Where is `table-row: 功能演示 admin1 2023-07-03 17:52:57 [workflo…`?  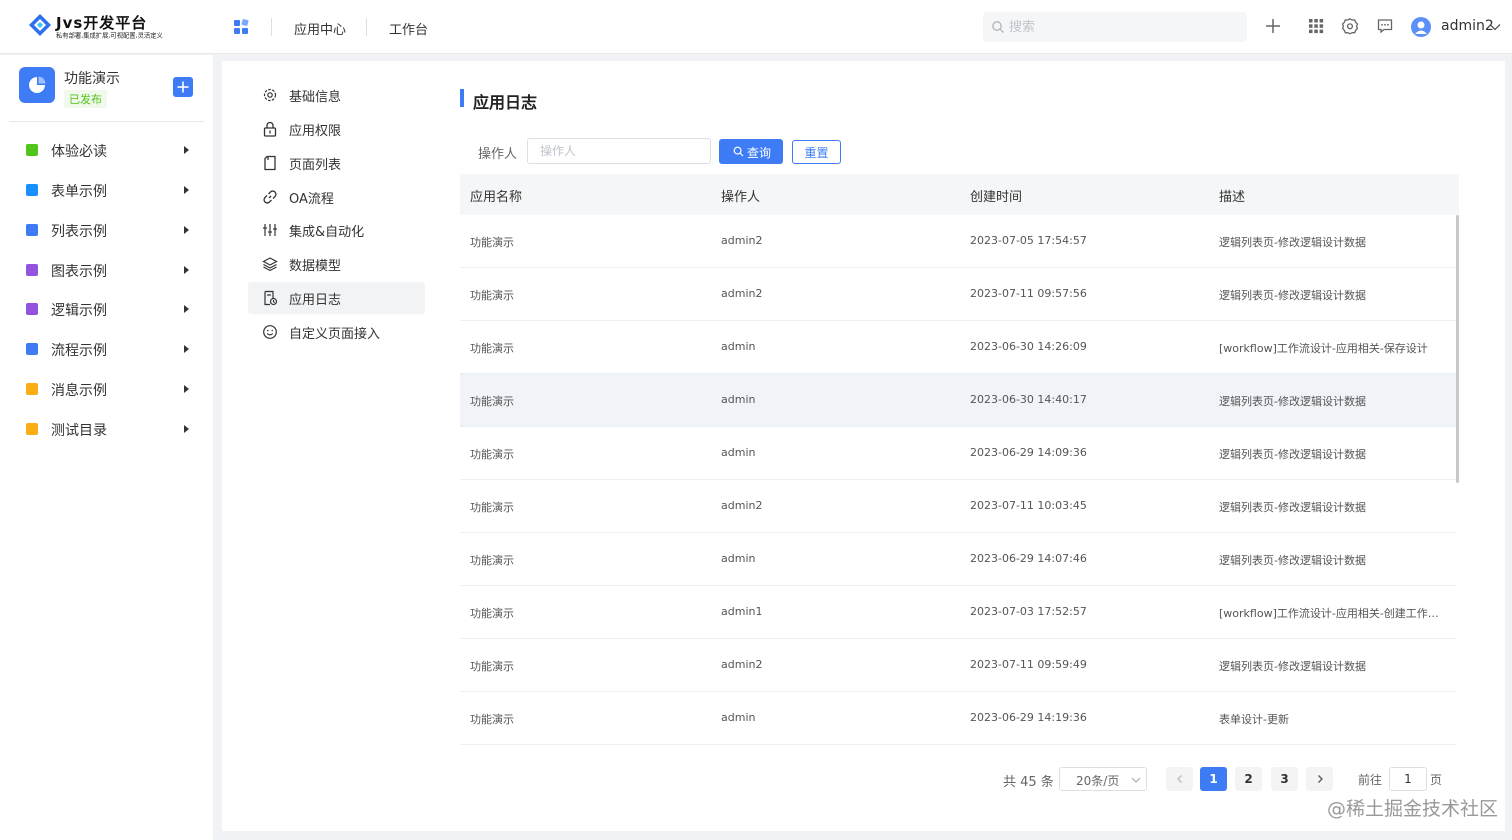
table-row: 功能演示 admin1 2023-07-03 17:52:57 [workflo… is located at coordinates (958, 612).